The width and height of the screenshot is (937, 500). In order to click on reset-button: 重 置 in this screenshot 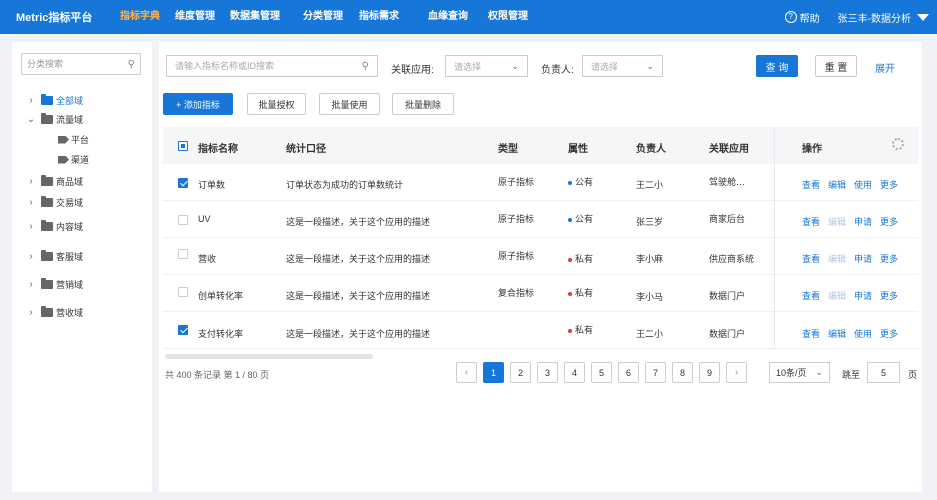, I will do `click(836, 66)`.